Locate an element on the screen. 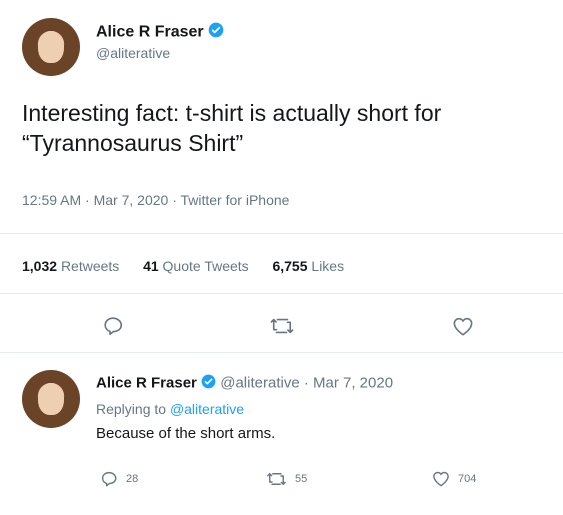 This screenshot has height=515, width=563. reply-author-handle: @aliterative is located at coordinates (259, 382).